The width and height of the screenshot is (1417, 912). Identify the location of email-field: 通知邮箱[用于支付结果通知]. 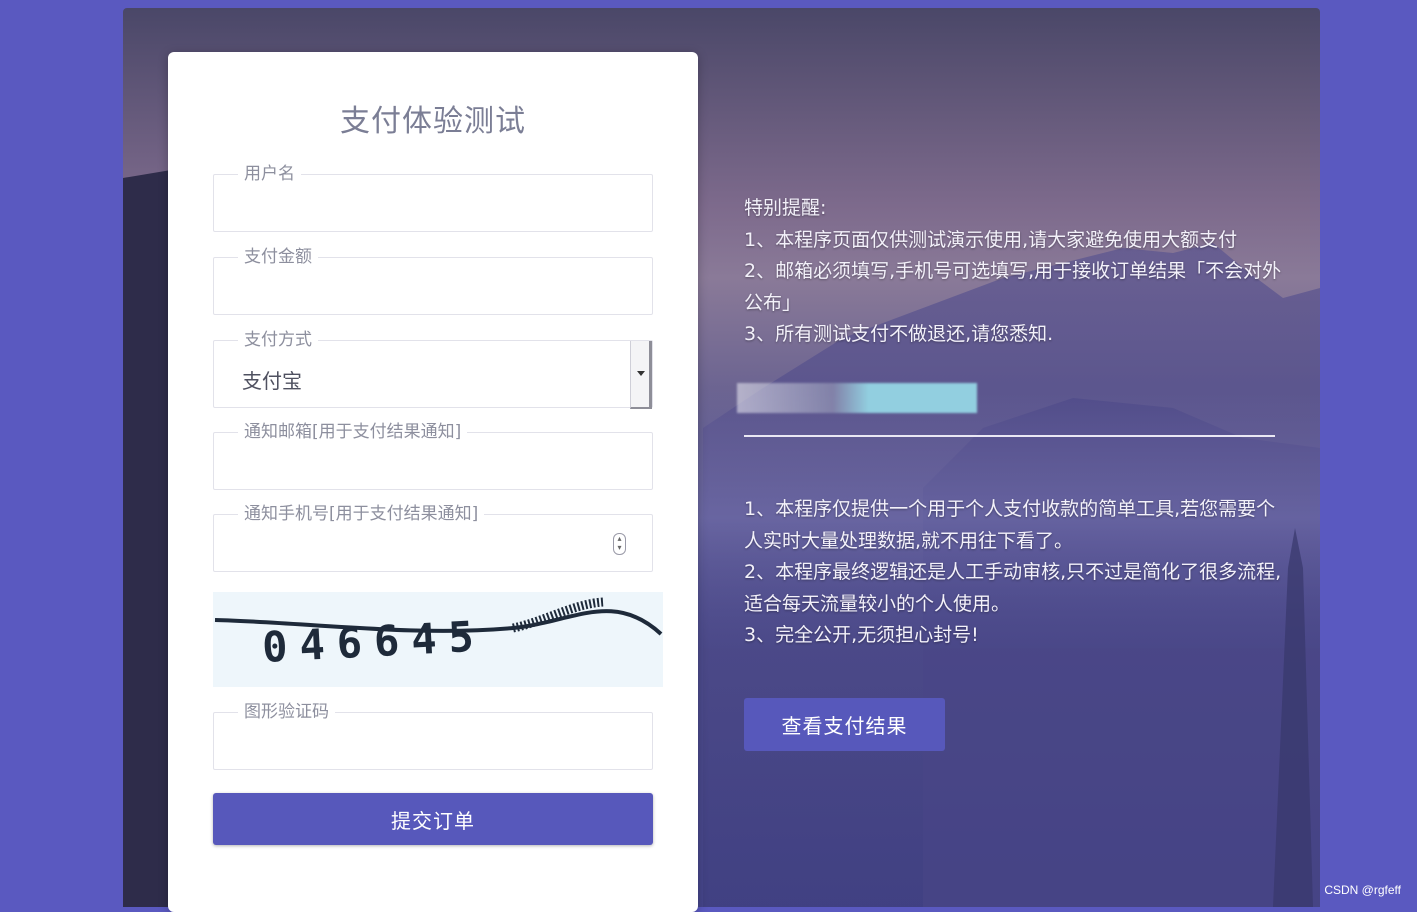
(433, 455).